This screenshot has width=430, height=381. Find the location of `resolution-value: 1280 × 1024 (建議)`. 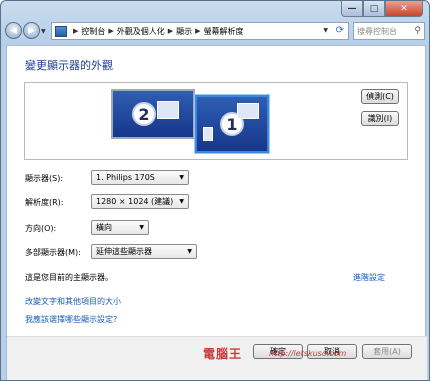

resolution-value: 1280 × 1024 (建議) is located at coordinates (135, 201).